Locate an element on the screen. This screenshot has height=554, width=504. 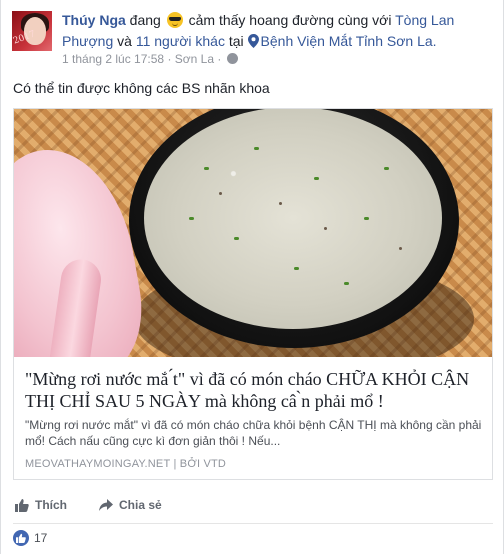
like-reaction-icon is located at coordinates (21, 538).